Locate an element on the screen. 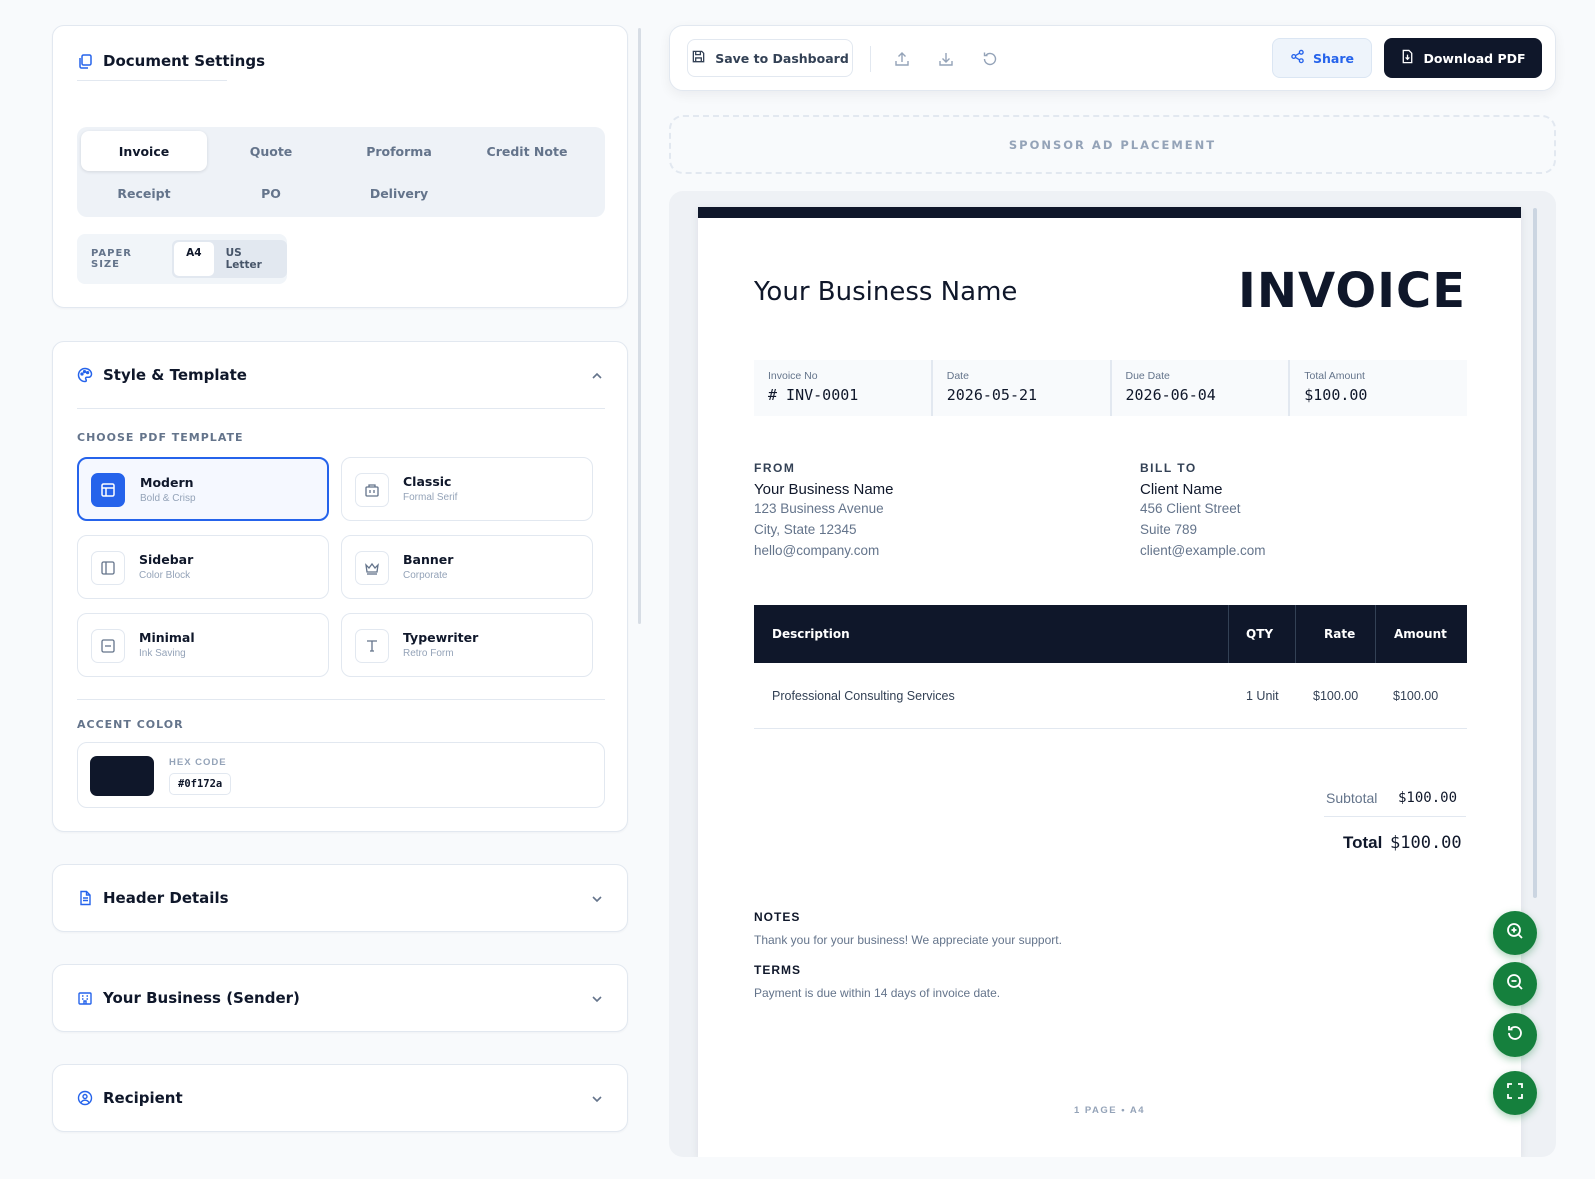  document-settings-title: Document Settings is located at coordinates (184, 61).